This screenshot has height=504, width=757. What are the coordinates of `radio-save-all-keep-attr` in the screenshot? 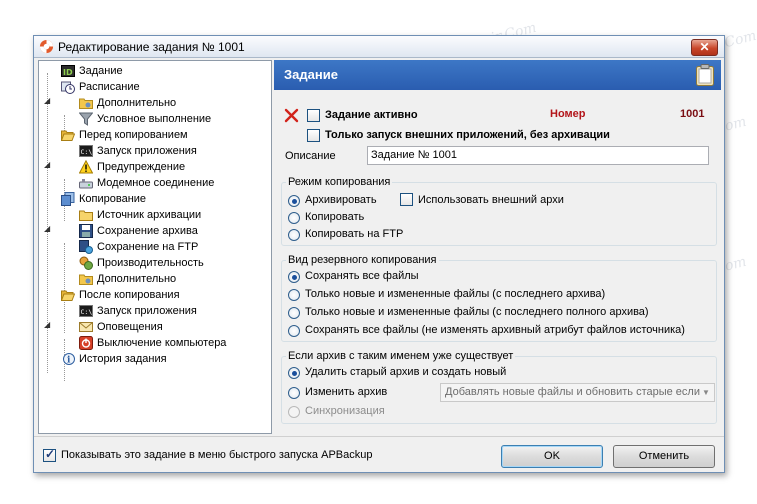 It's located at (294, 331).